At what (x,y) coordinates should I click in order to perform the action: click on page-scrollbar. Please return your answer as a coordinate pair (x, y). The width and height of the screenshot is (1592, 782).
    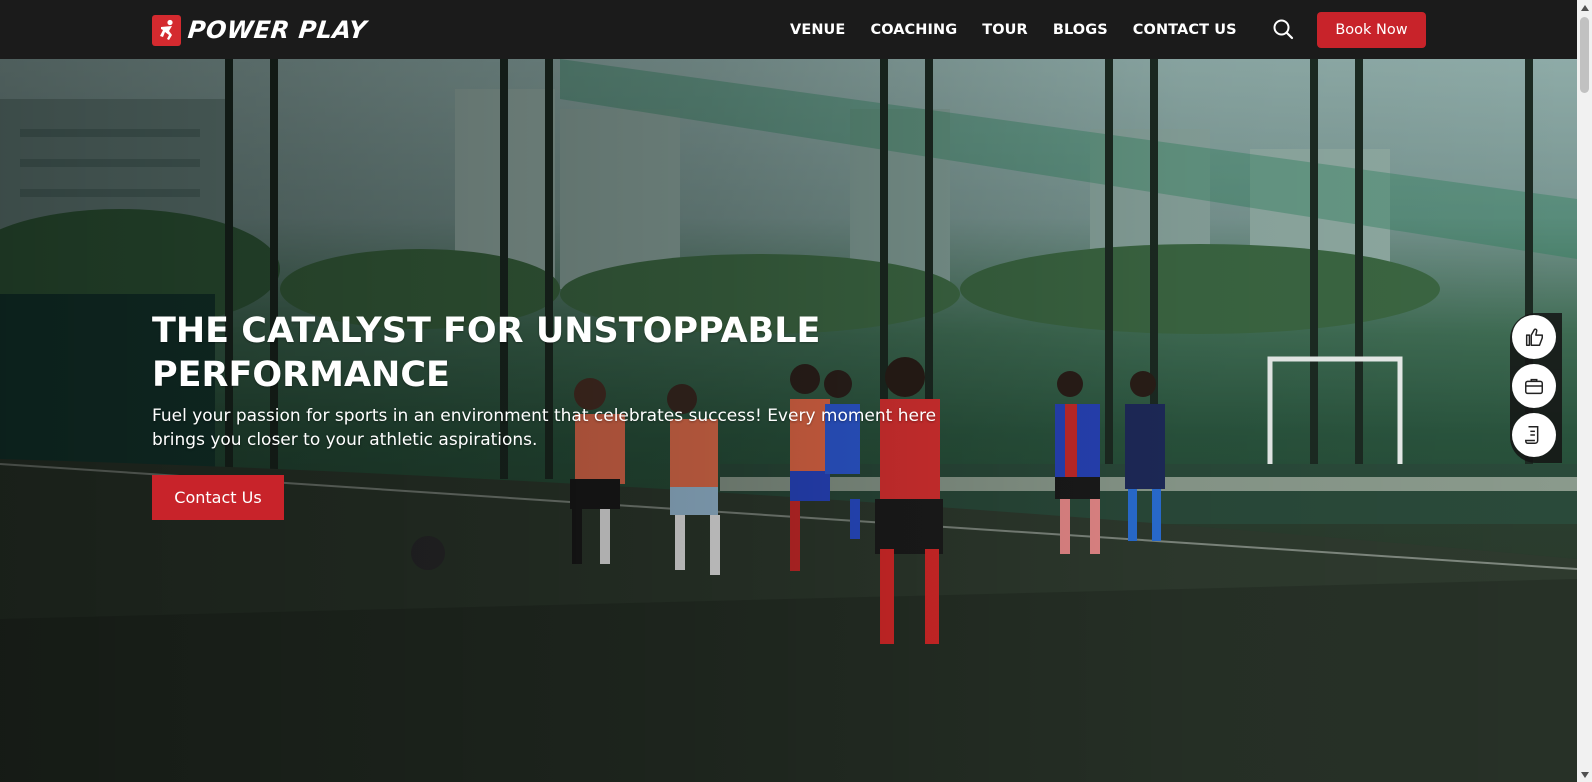
    Looking at the image, I should click on (1584, 391).